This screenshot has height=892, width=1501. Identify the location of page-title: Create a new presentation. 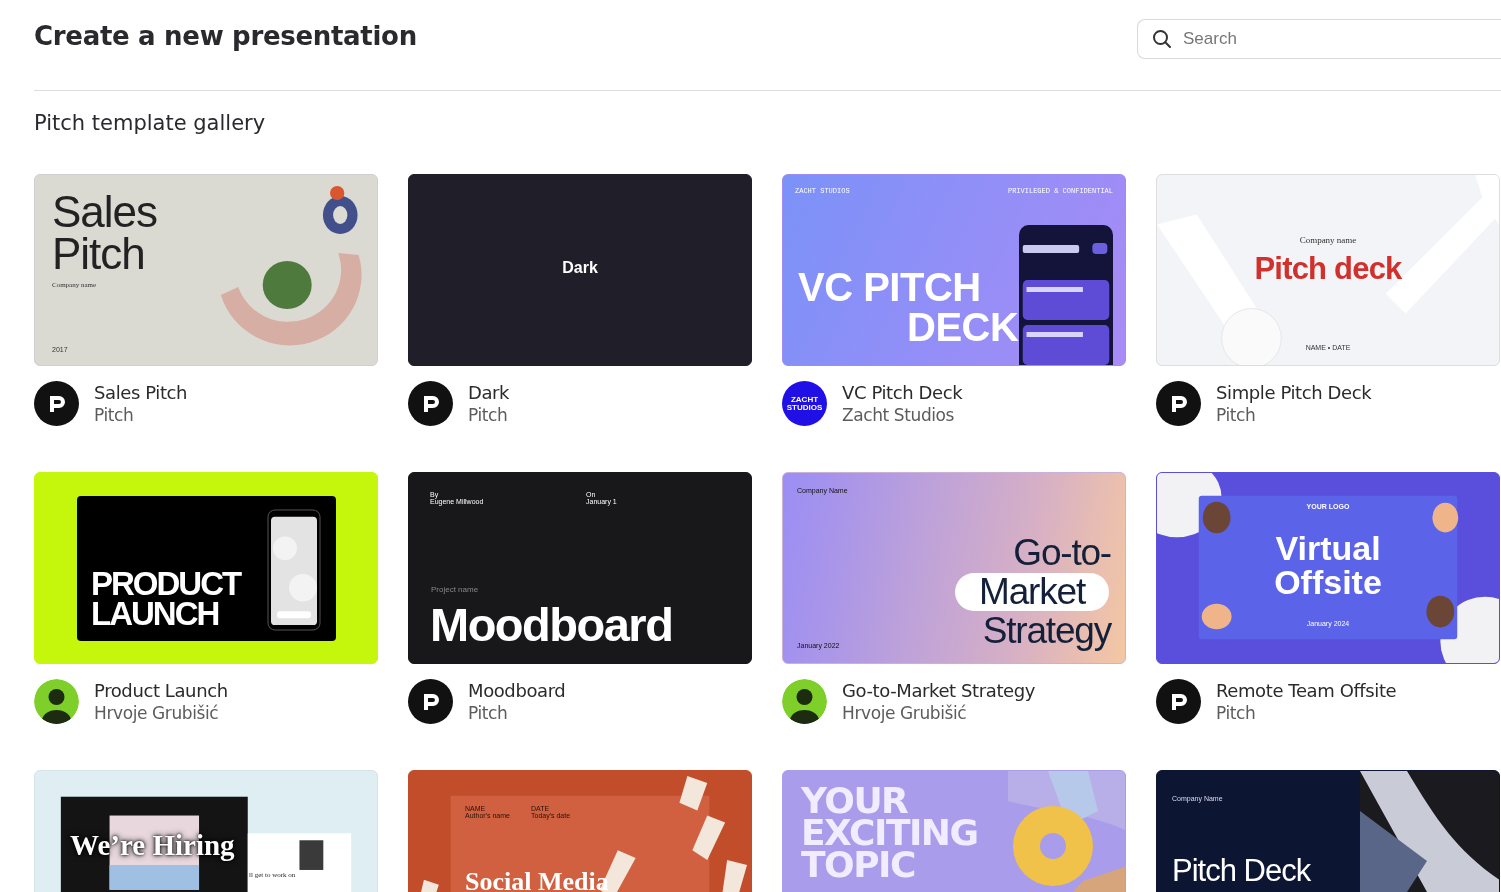
(225, 36).